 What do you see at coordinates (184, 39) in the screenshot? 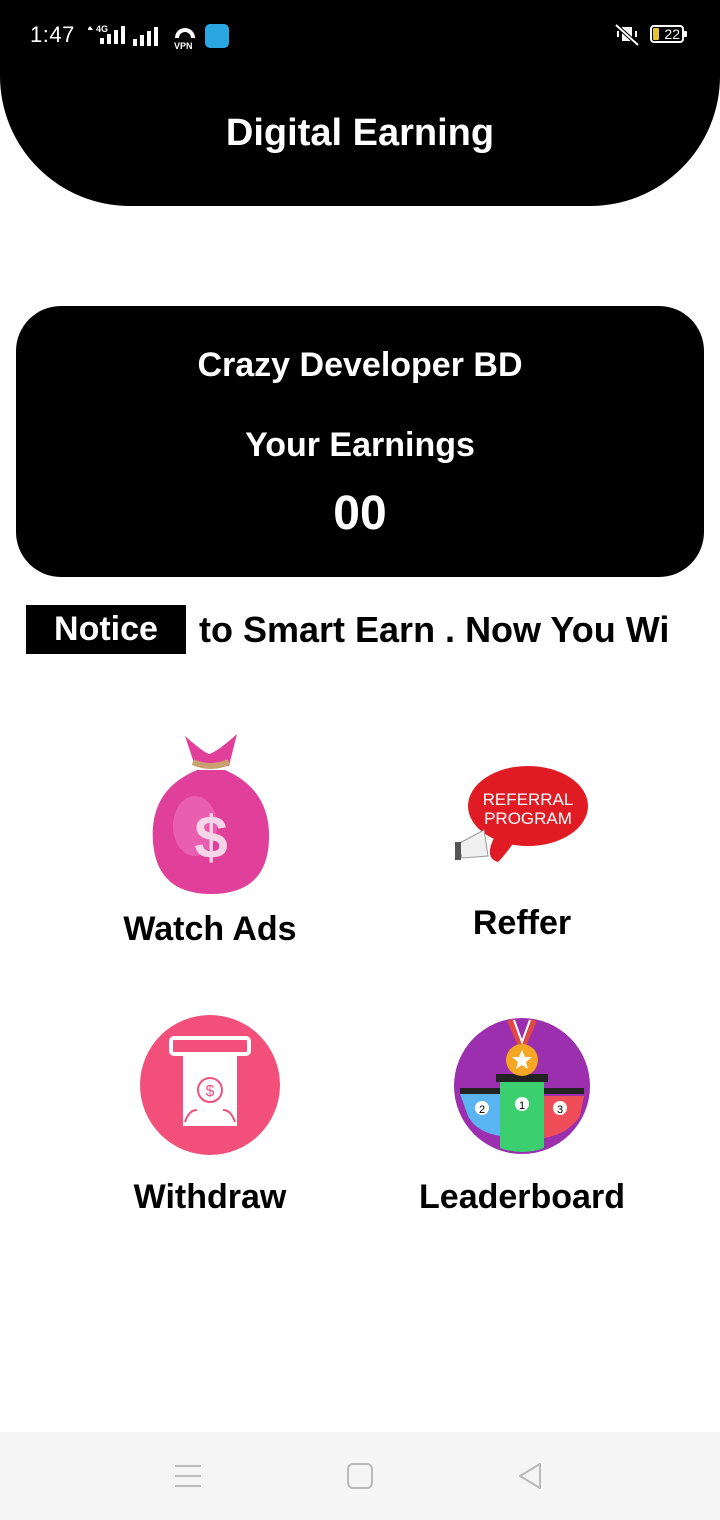
I see `vpn-icon: VPN` at bounding box center [184, 39].